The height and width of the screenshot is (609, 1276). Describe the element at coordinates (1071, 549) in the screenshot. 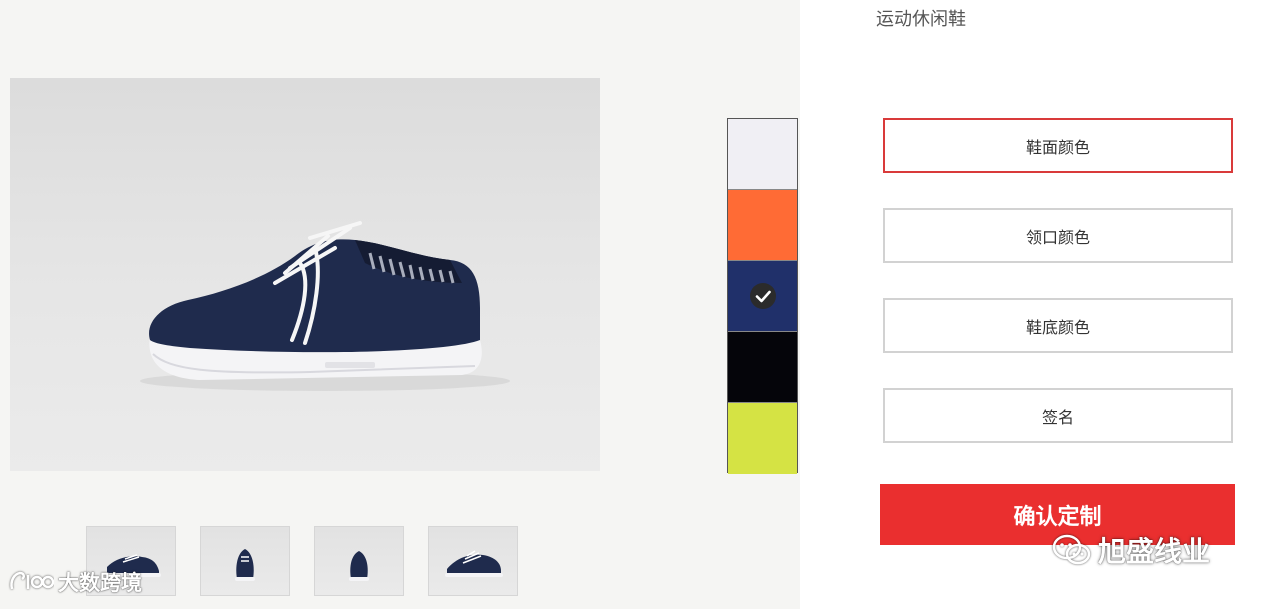

I see `wechat-icon` at that location.